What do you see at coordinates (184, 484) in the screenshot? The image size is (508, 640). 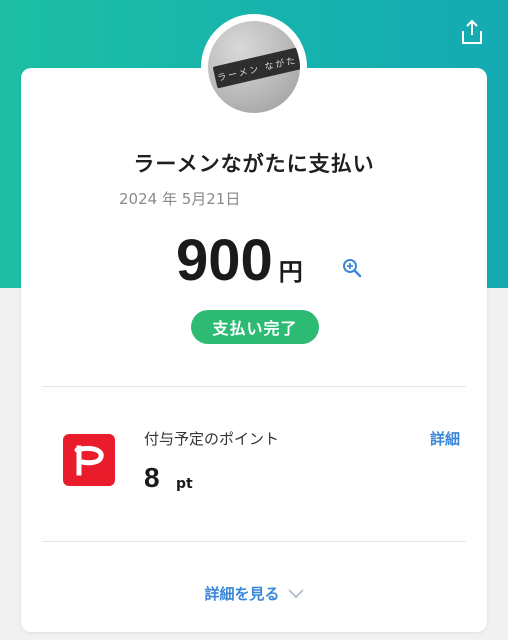 I see `points-unit: pt` at bounding box center [184, 484].